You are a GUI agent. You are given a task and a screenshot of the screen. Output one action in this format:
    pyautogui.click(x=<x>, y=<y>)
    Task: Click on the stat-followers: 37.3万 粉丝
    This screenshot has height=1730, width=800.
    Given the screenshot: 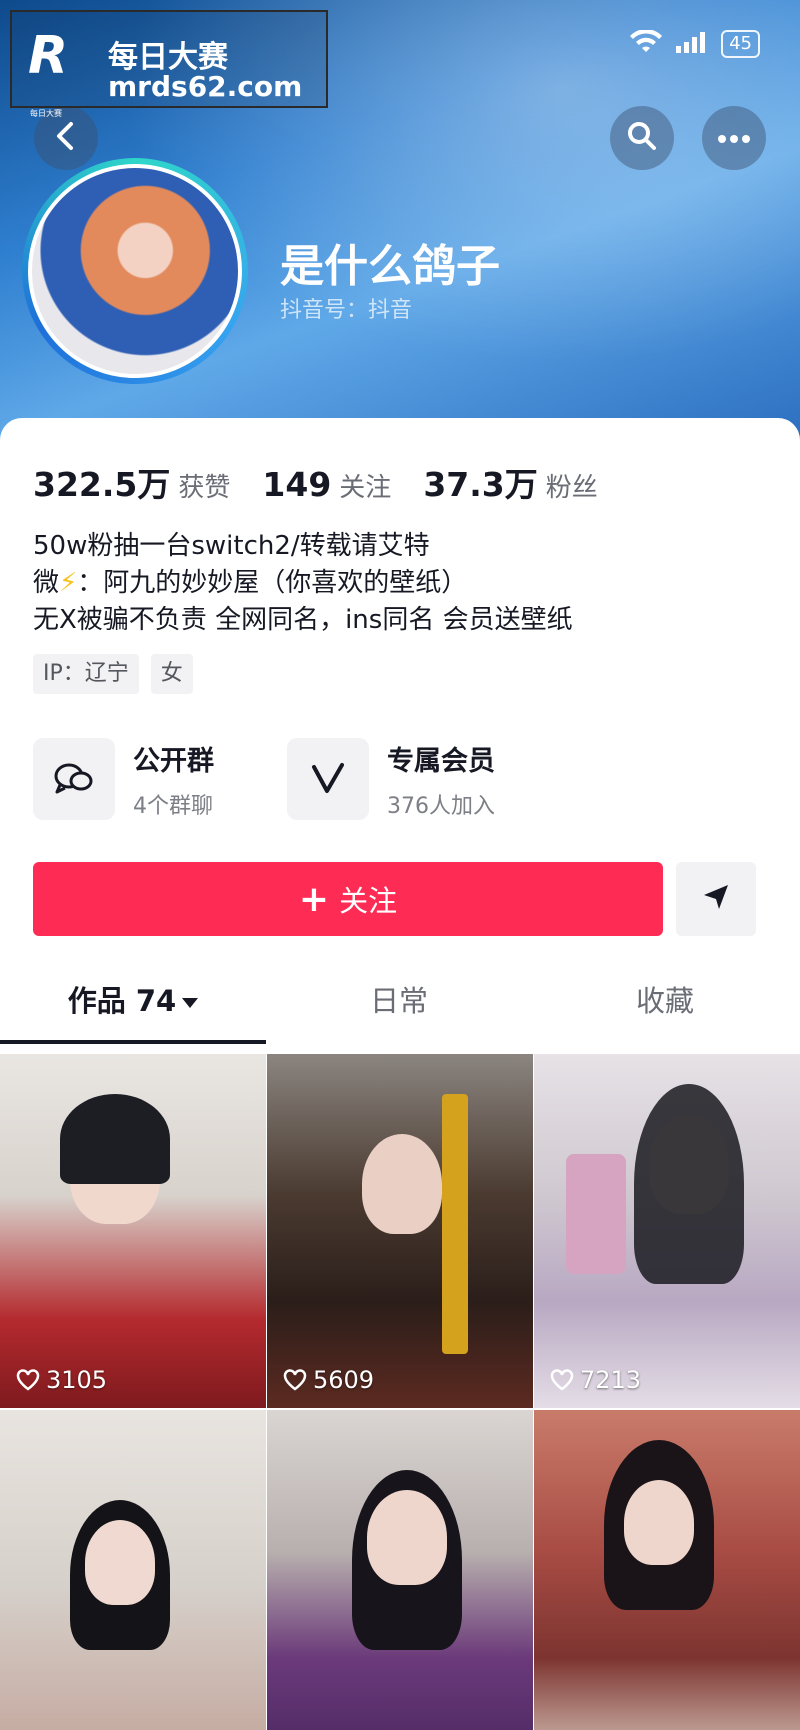 What is the action you would take?
    pyautogui.click(x=510, y=482)
    